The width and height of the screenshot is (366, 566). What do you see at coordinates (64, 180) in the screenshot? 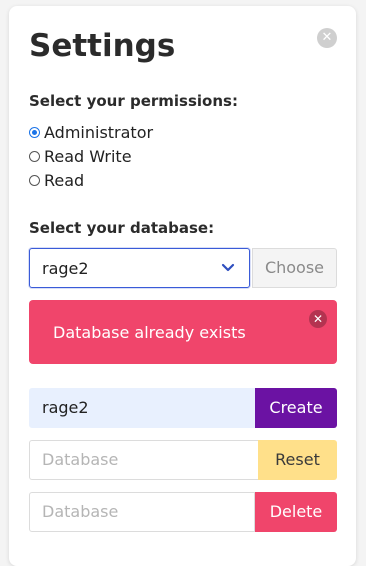
I see `radio-label: Read` at bounding box center [64, 180].